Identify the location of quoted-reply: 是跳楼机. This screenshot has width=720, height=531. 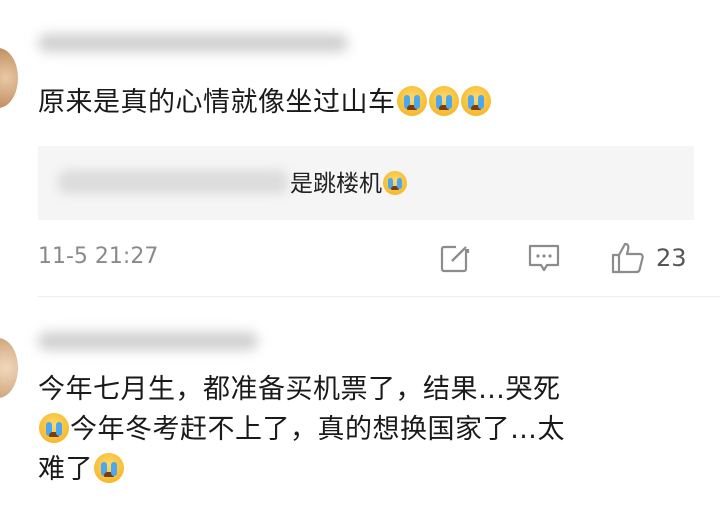
(366, 183).